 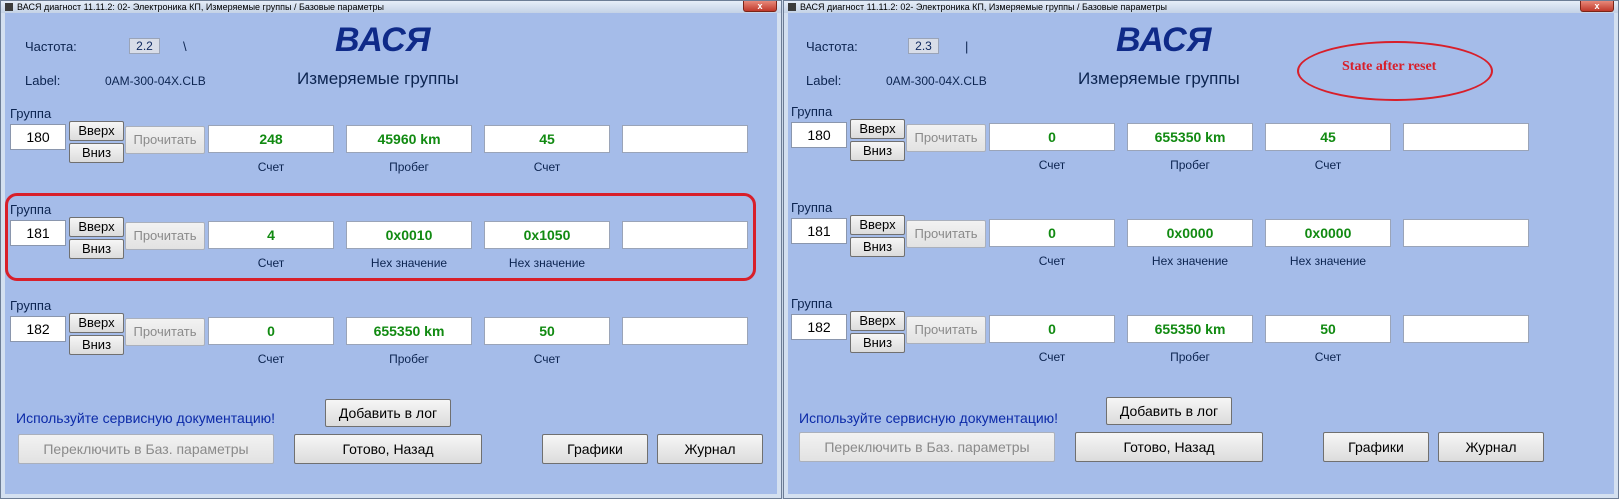 What do you see at coordinates (271, 139) in the screenshot?
I see `value-field: 248` at bounding box center [271, 139].